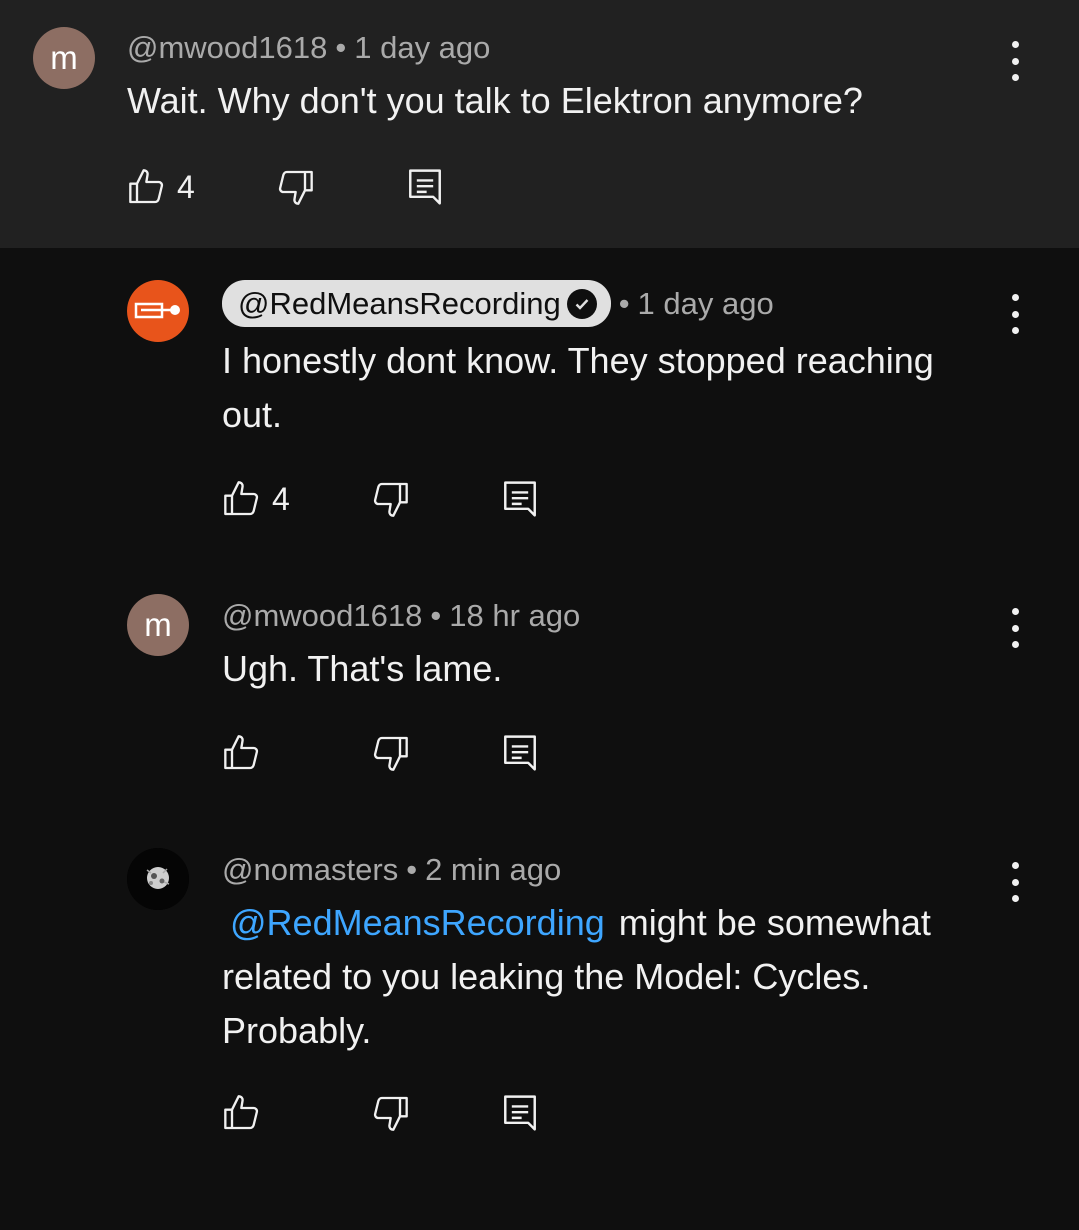 This screenshot has width=1079, height=1230. What do you see at coordinates (417, 922) in the screenshot?
I see `mention-link: @RedMeansRecording` at bounding box center [417, 922].